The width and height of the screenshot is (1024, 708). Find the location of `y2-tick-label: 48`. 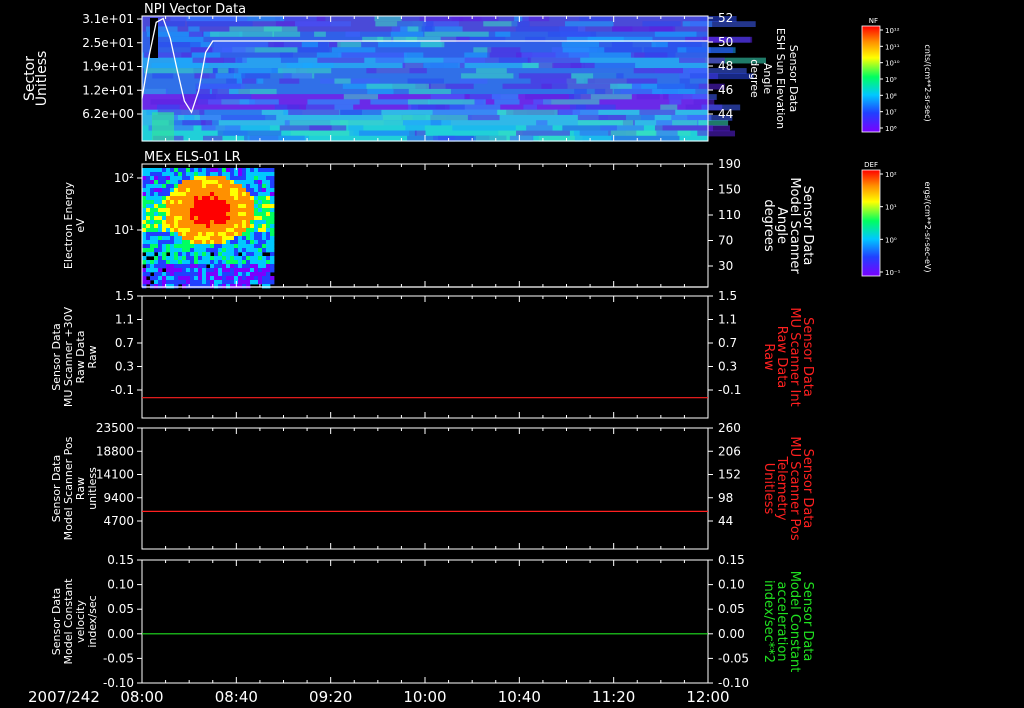

y2-tick-label: 48 is located at coordinates (725, 66).